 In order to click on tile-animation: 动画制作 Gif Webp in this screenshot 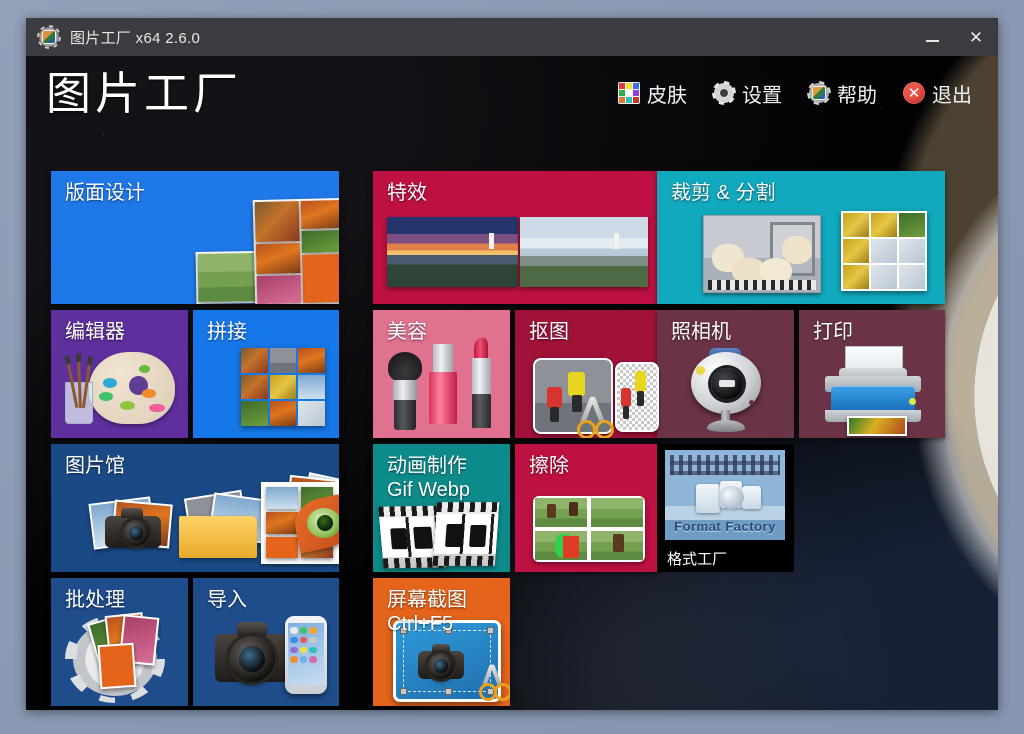, I will do `click(441, 508)`.